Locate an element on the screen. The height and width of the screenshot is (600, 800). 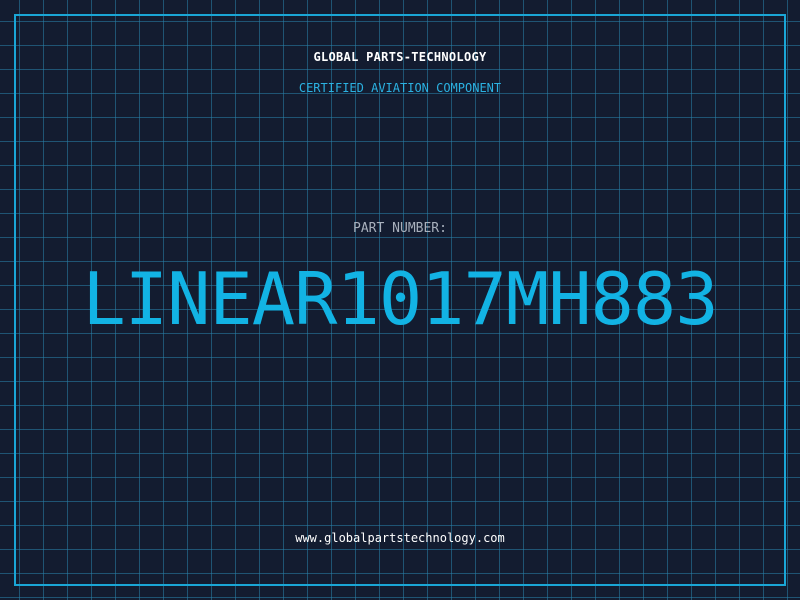
certification-subtitle: CERTIFIED AVIATION COMPONENT is located at coordinates (400, 88).